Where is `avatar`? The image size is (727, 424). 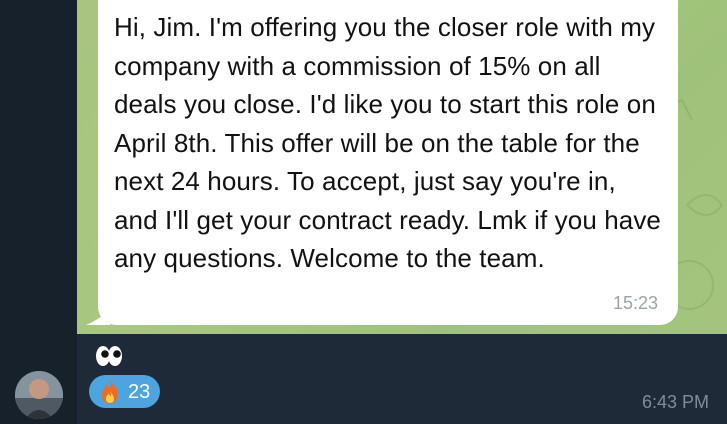 avatar is located at coordinates (39, 395).